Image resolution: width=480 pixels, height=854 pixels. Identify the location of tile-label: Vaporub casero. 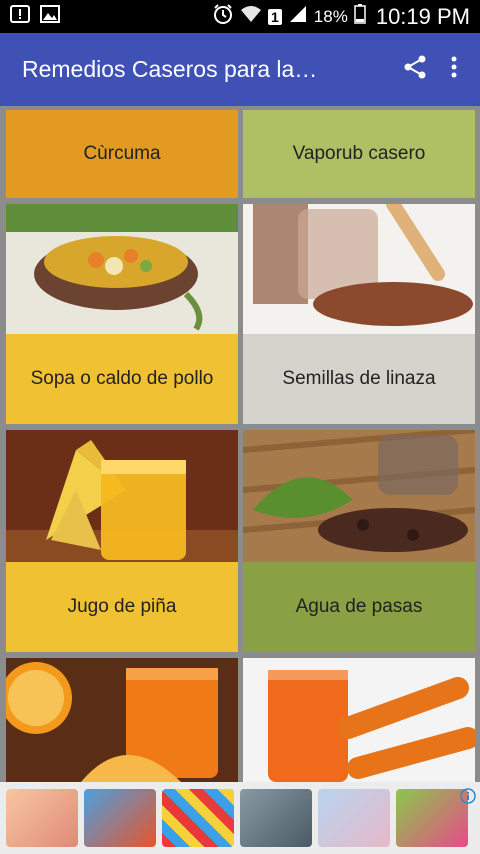
(359, 154).